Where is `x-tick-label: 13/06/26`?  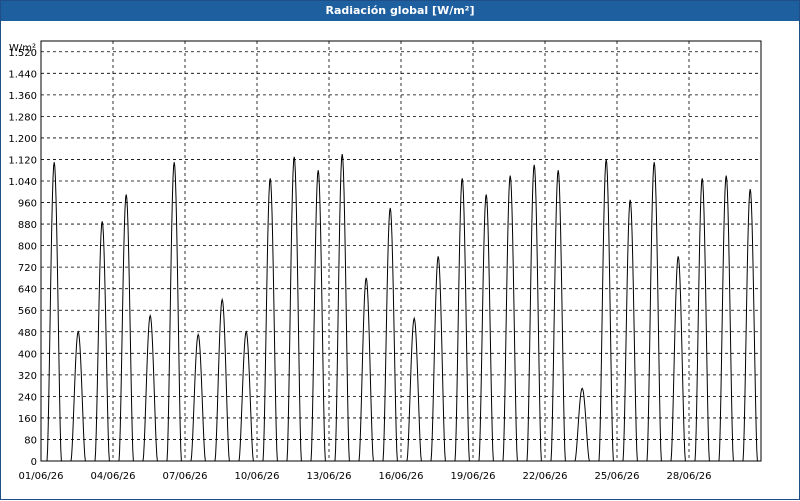 x-tick-label: 13/06/26 is located at coordinates (329, 476).